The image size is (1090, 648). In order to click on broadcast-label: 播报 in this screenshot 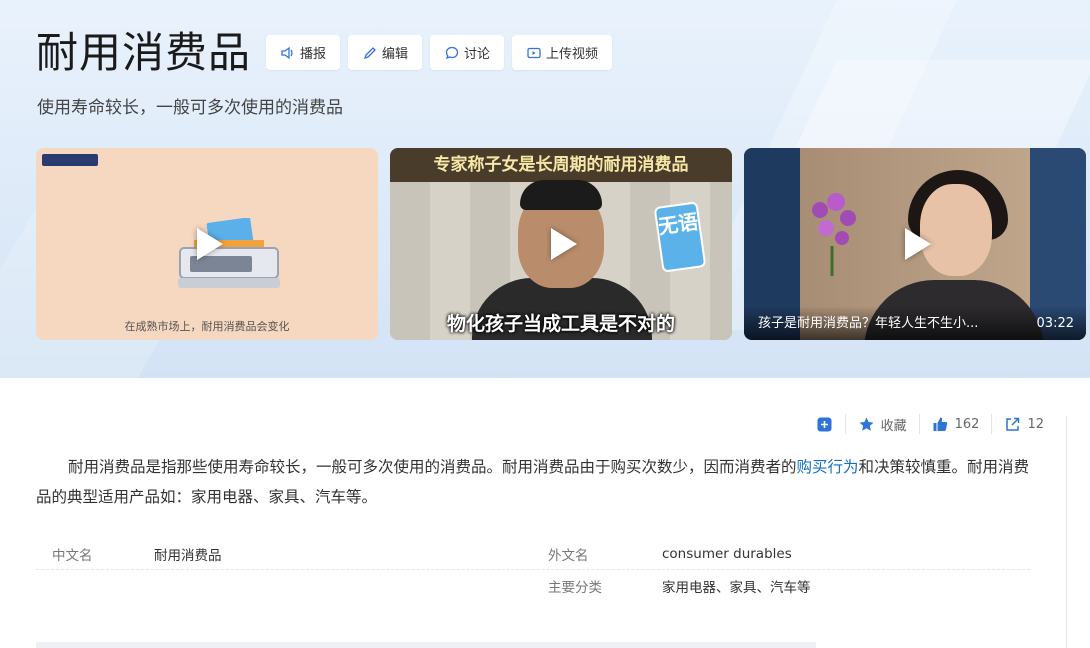, I will do `click(313, 54)`.